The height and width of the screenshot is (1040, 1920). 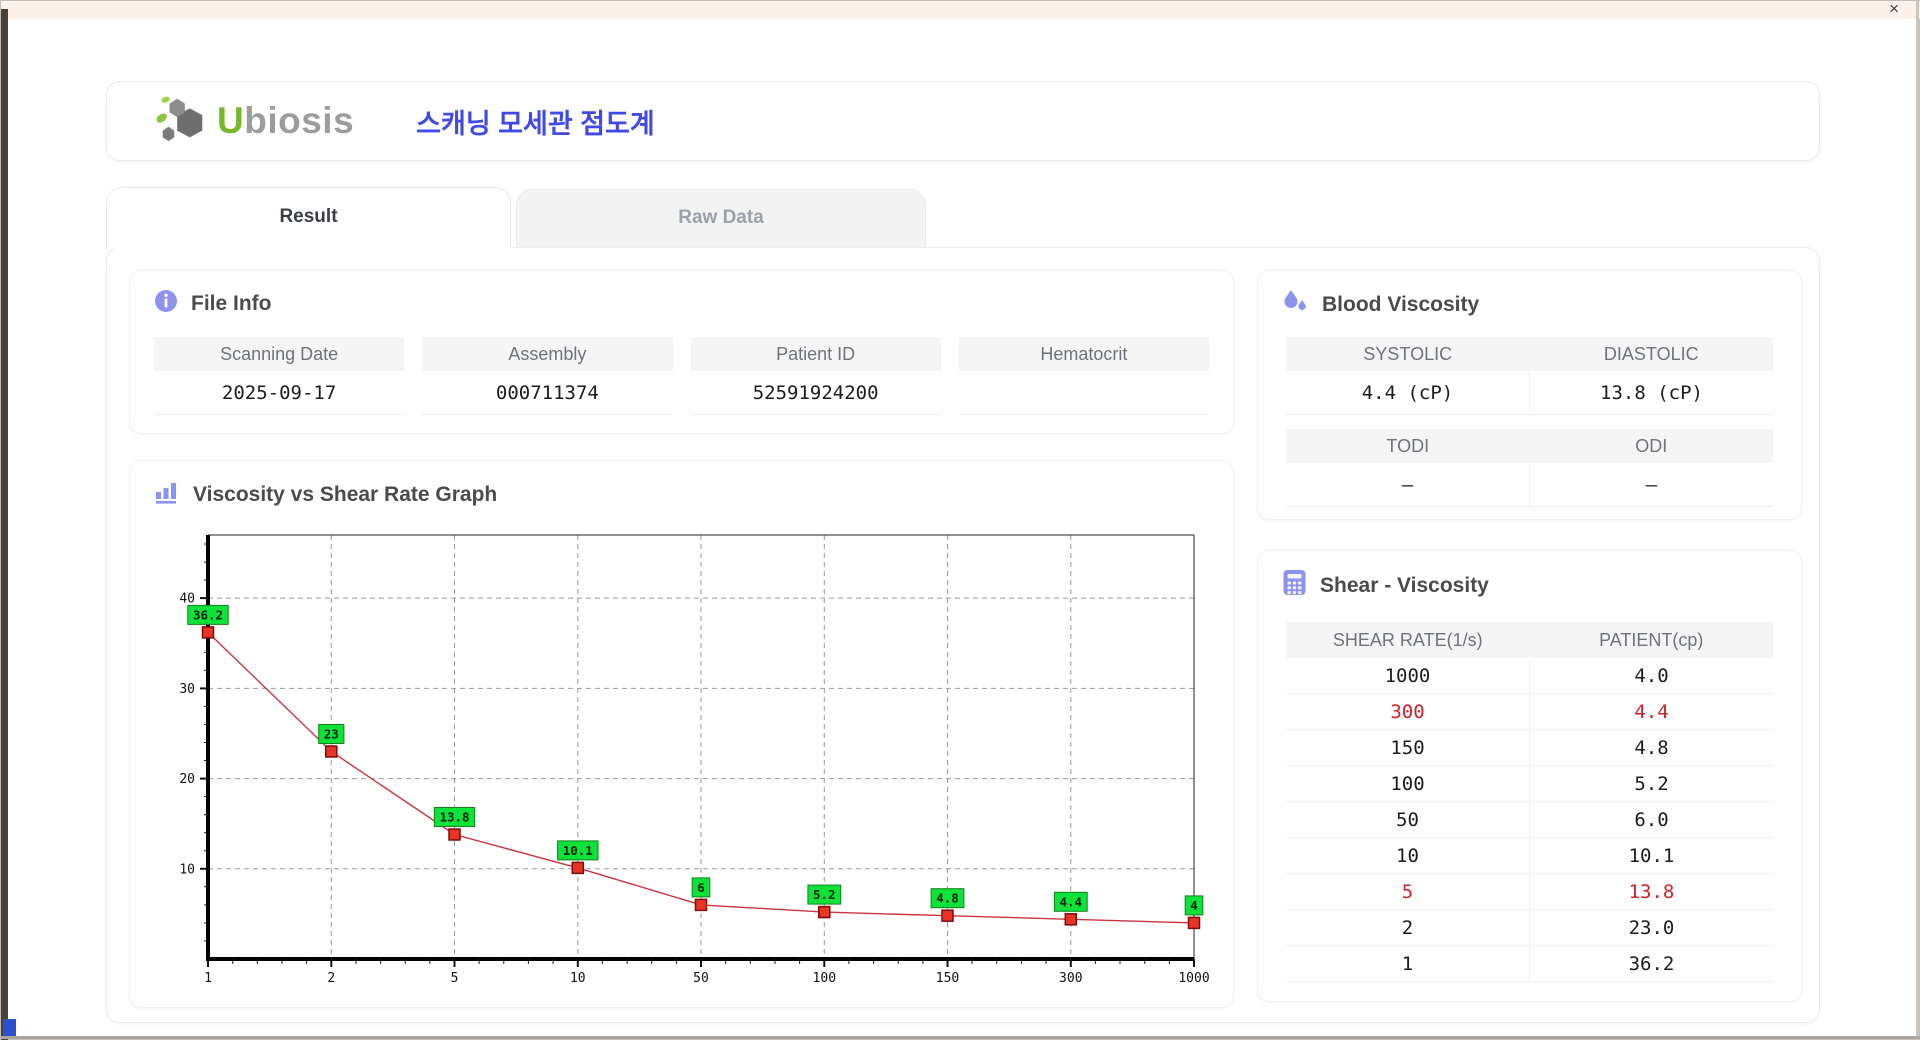 What do you see at coordinates (9, 1027) in the screenshot?
I see `taskbar-corner-fragment` at bounding box center [9, 1027].